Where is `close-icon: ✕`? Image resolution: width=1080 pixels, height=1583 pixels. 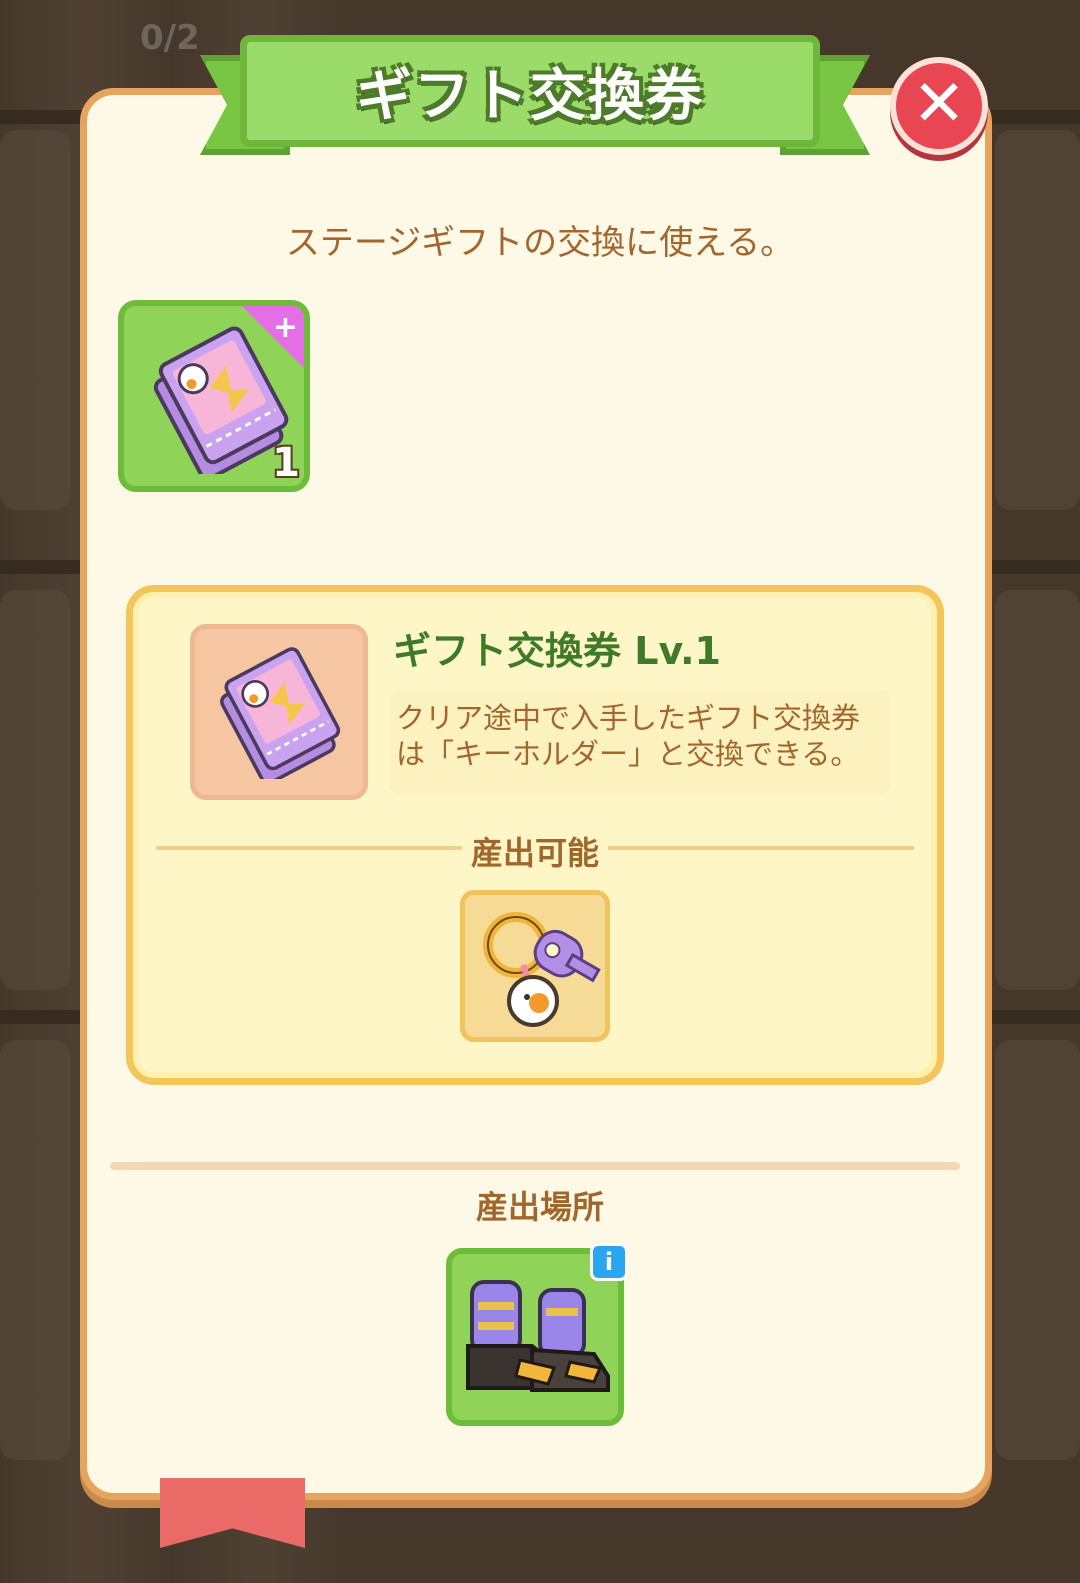
close-icon: ✕ is located at coordinates (939, 104).